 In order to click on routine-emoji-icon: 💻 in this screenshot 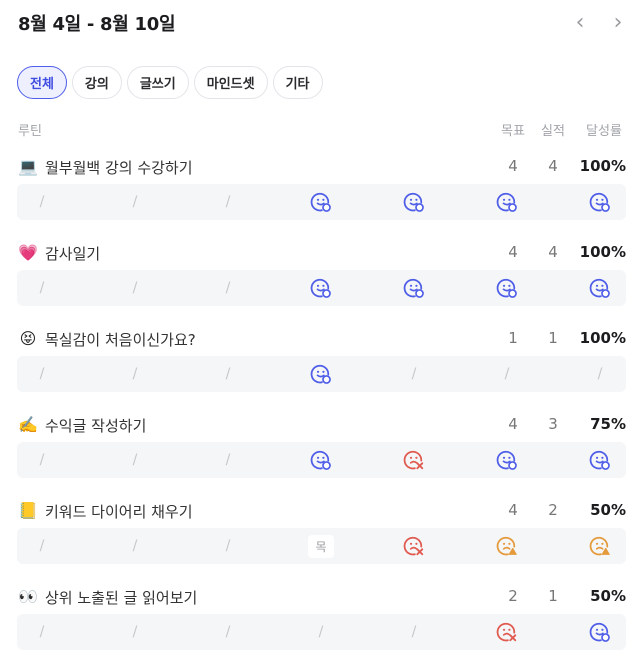, I will do `click(28, 166)`.